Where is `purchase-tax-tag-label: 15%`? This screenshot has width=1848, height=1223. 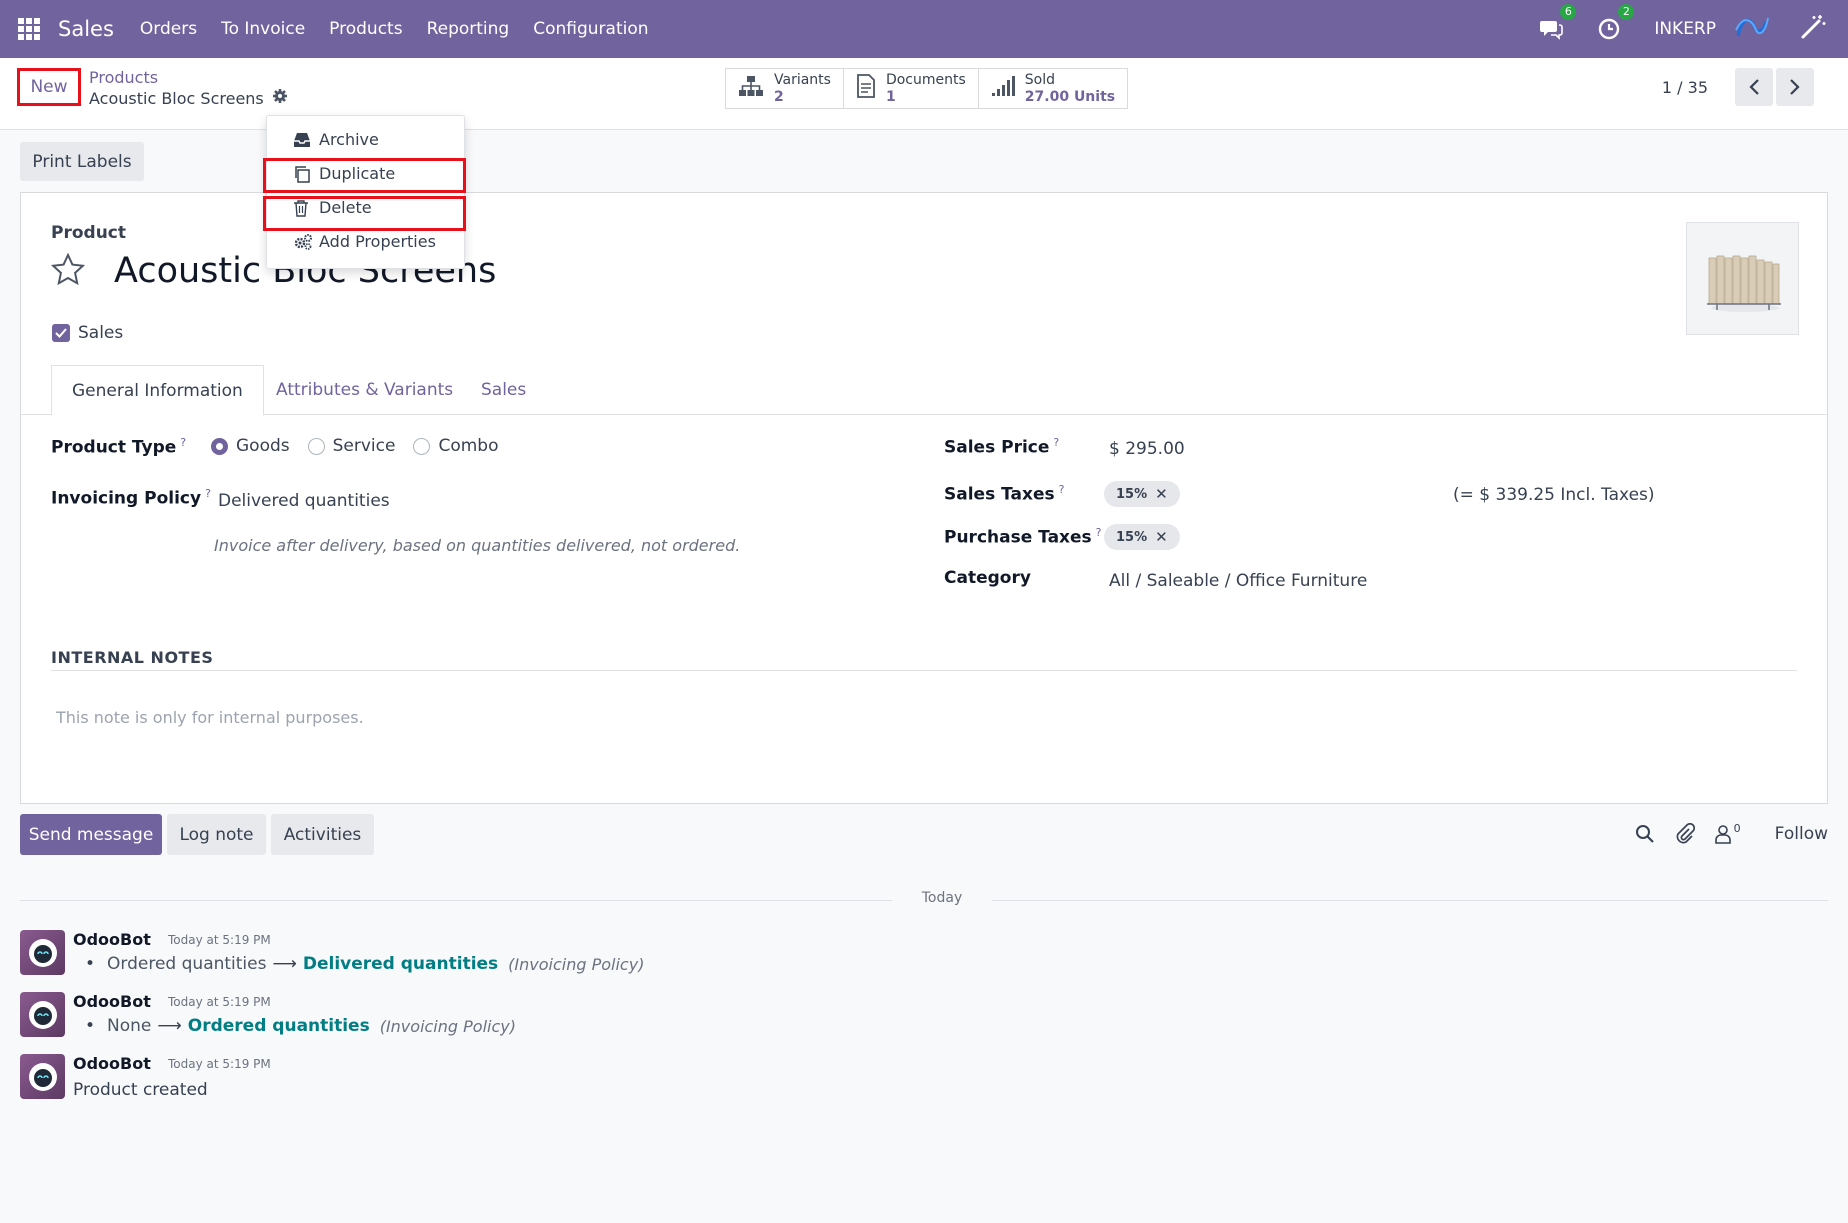
purchase-tax-tag-label: 15% is located at coordinates (1132, 537).